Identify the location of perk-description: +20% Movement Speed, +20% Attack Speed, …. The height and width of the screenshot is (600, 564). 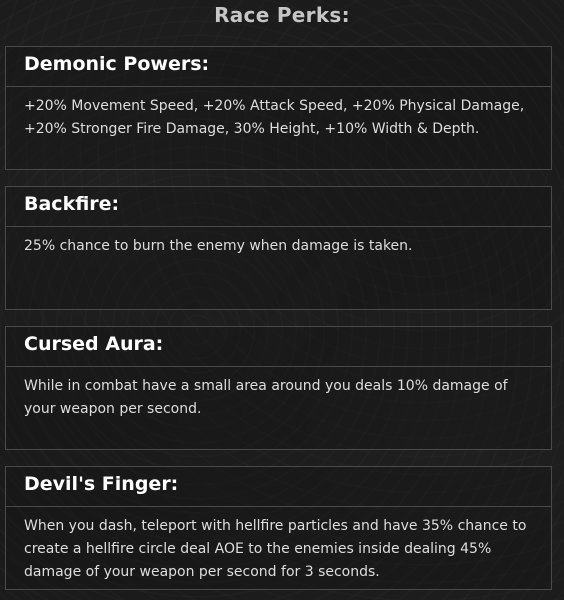
(274, 117).